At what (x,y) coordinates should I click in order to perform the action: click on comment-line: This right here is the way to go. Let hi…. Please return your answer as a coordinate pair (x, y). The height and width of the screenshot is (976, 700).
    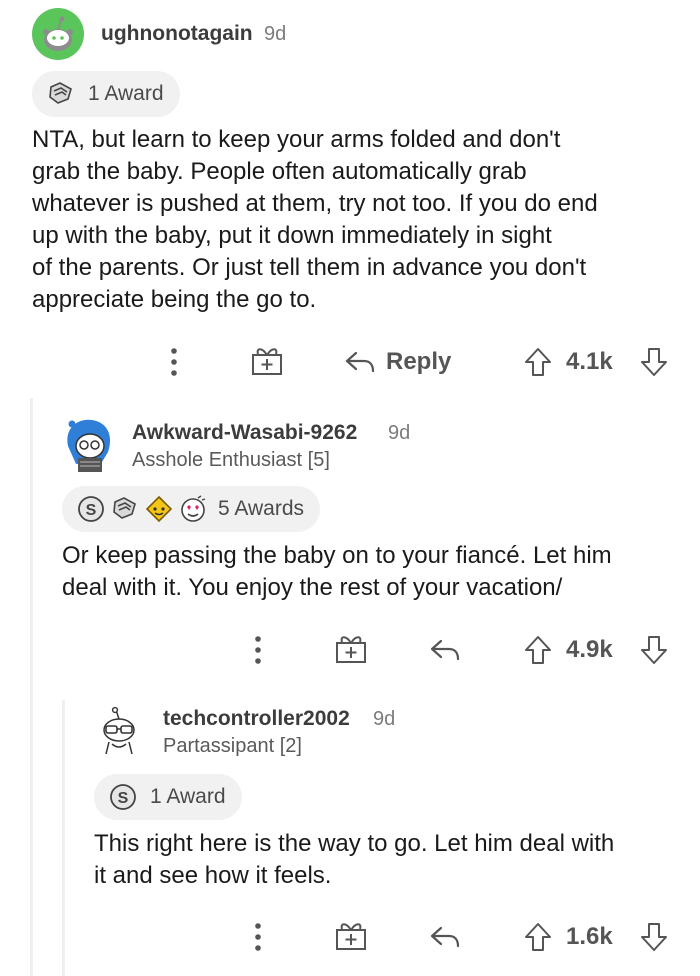
    Looking at the image, I should click on (354, 843).